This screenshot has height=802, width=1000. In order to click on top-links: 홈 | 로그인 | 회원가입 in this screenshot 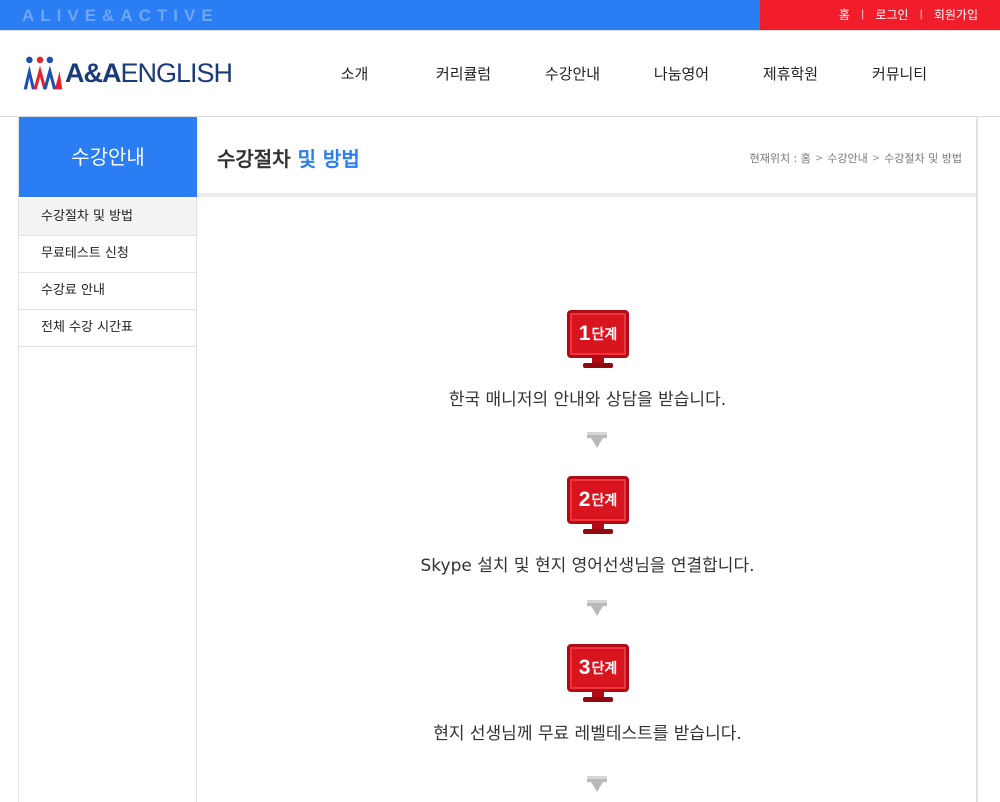, I will do `click(908, 14)`.